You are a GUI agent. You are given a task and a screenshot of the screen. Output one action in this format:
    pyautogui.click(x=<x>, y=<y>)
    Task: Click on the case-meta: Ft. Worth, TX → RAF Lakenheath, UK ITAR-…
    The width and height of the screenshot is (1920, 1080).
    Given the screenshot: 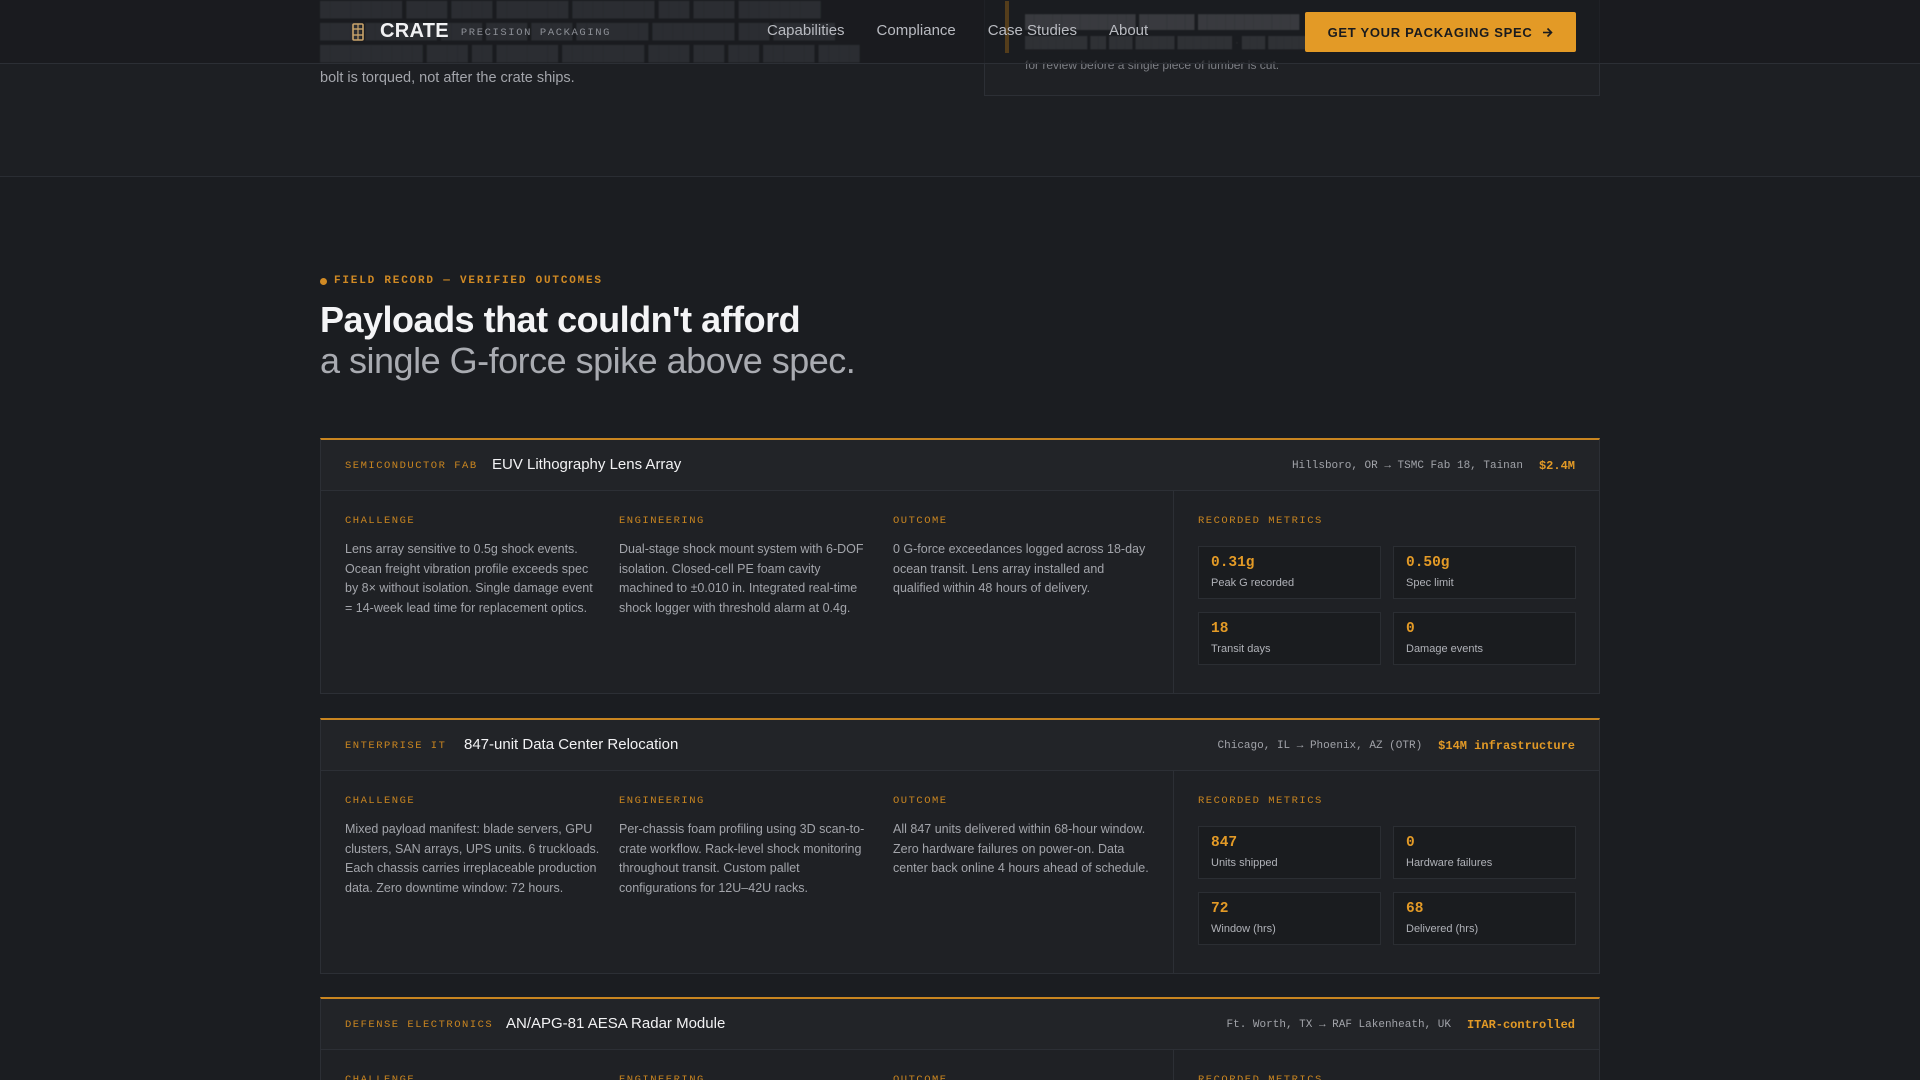 What is the action you would take?
    pyautogui.click(x=1401, y=1025)
    